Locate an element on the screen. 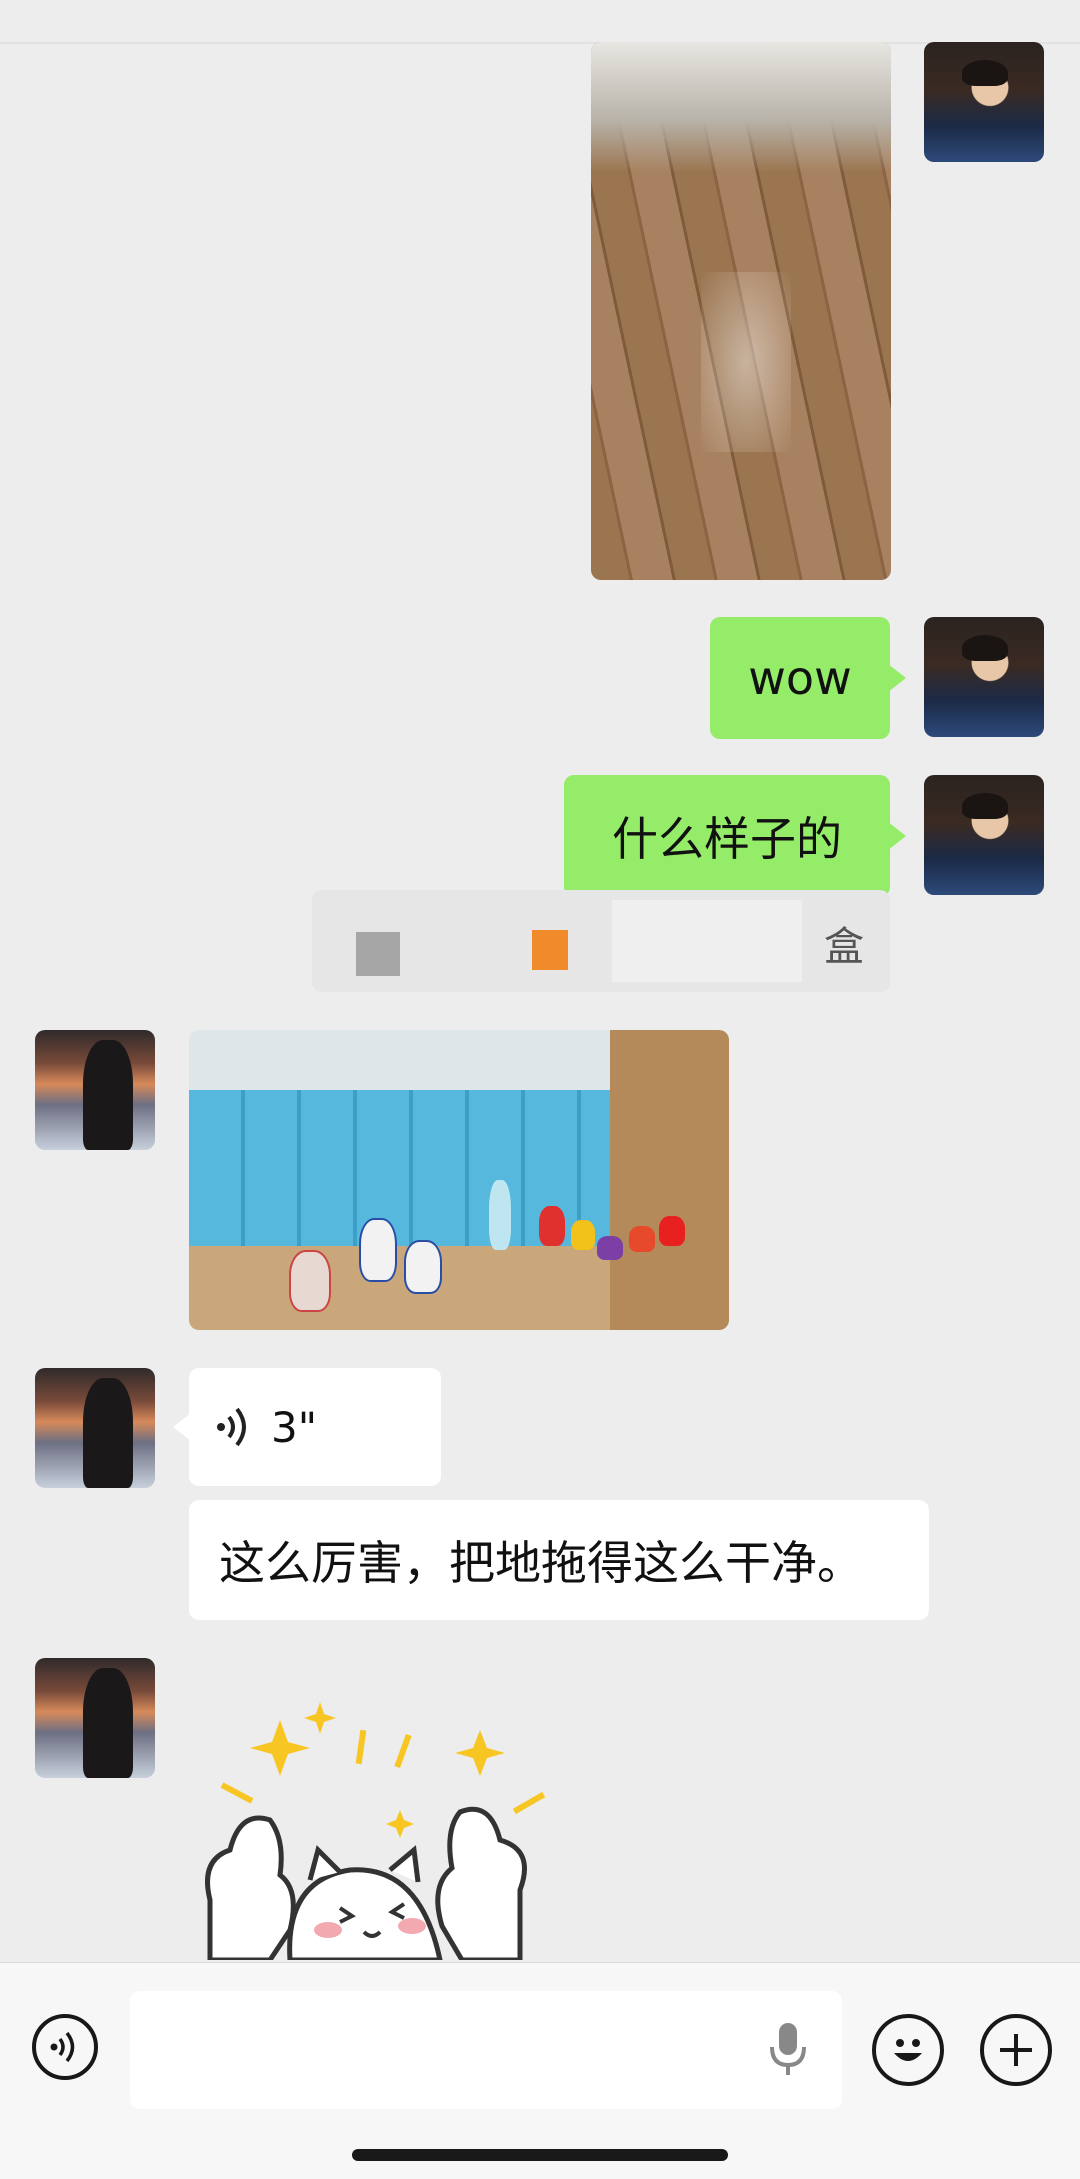 Image resolution: width=1080 pixels, height=2179 pixels. message-bubble-wow: wow is located at coordinates (800, 678).